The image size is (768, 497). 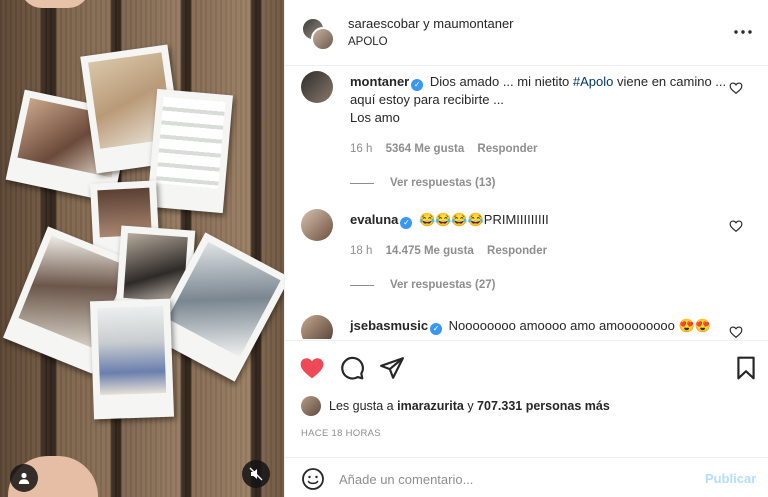 I want to click on collab-avatars, so click(x=318, y=34).